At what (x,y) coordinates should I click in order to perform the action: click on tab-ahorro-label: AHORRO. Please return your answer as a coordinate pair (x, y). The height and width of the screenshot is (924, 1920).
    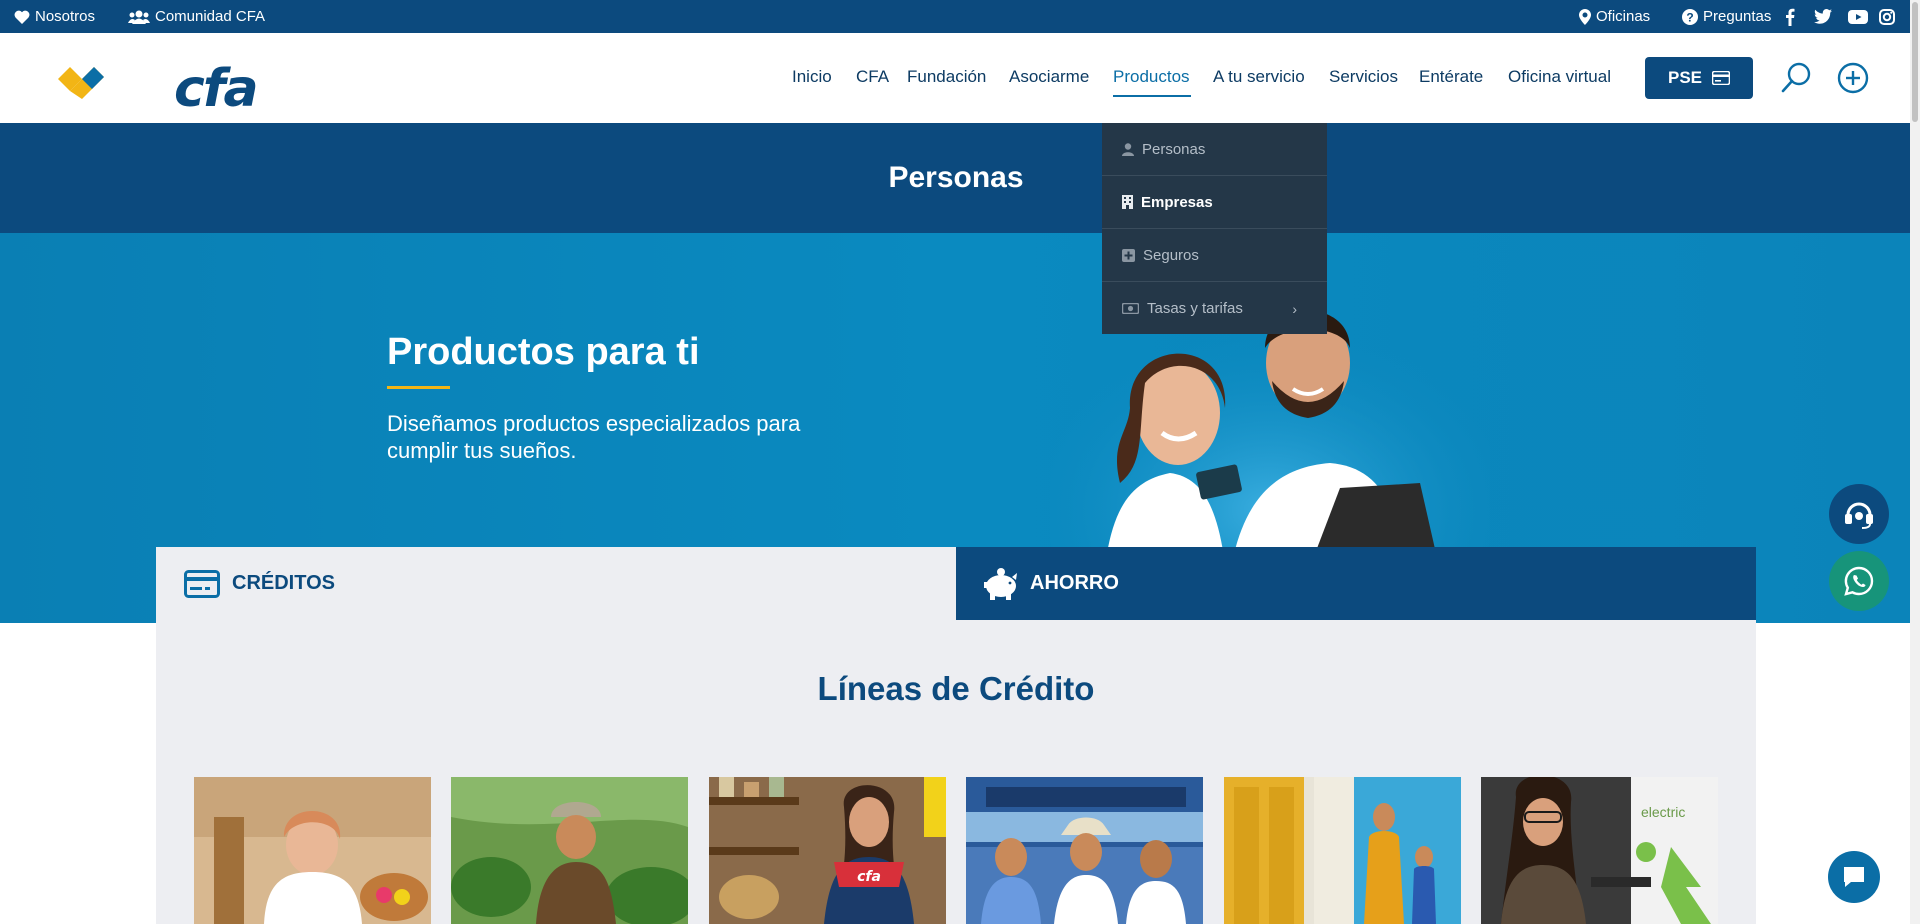
    Looking at the image, I should click on (1074, 583).